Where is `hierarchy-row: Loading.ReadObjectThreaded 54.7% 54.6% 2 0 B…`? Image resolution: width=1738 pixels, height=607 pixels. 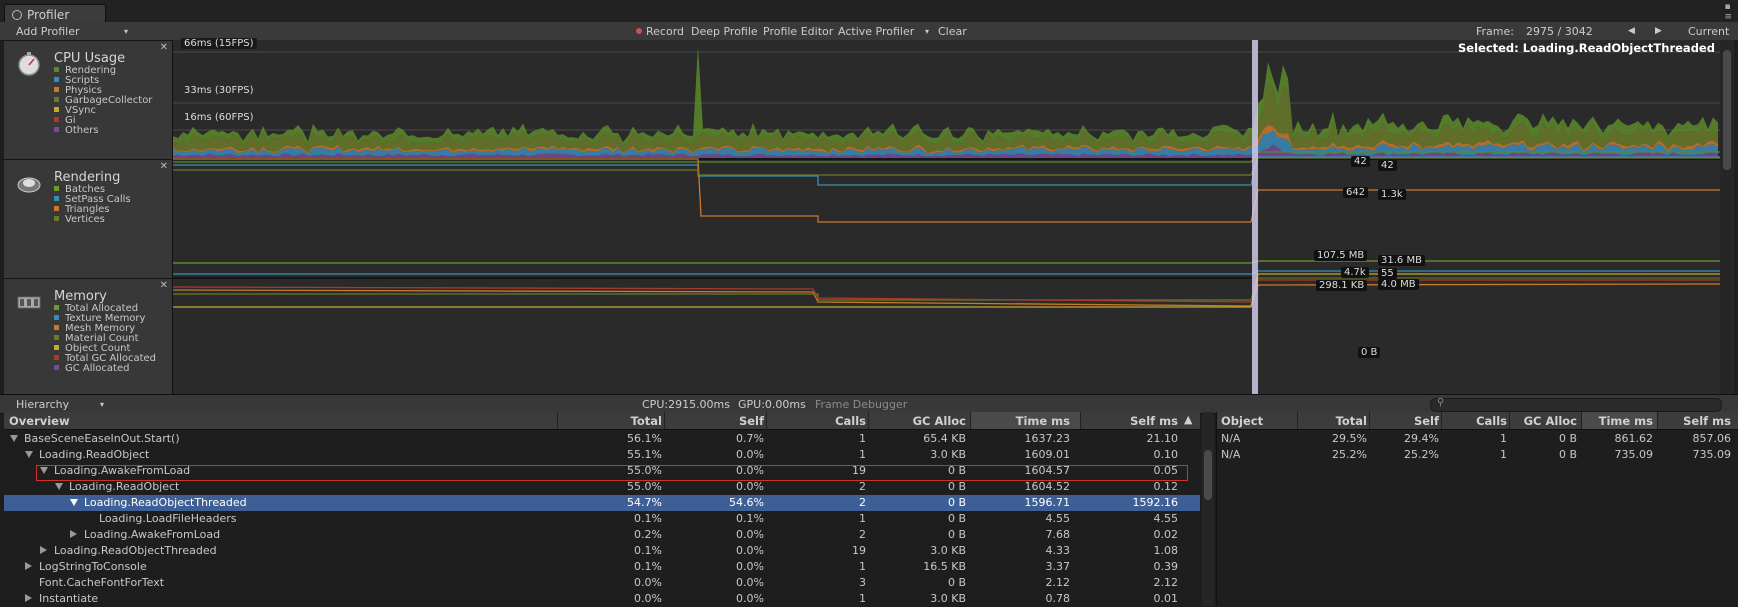 hierarchy-row: Loading.ReadObjectThreaded 54.7% 54.6% 2 0 B… is located at coordinates (602, 503).